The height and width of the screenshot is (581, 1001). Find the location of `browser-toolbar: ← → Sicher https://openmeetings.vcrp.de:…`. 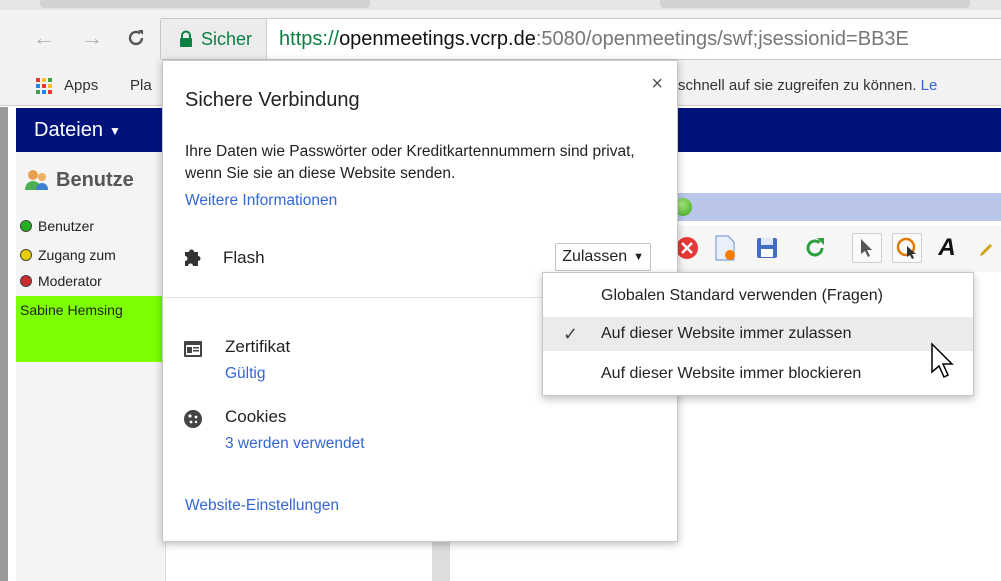

browser-toolbar: ← → Sicher https://openmeetings.vcrp.de:… is located at coordinates (500, 38).